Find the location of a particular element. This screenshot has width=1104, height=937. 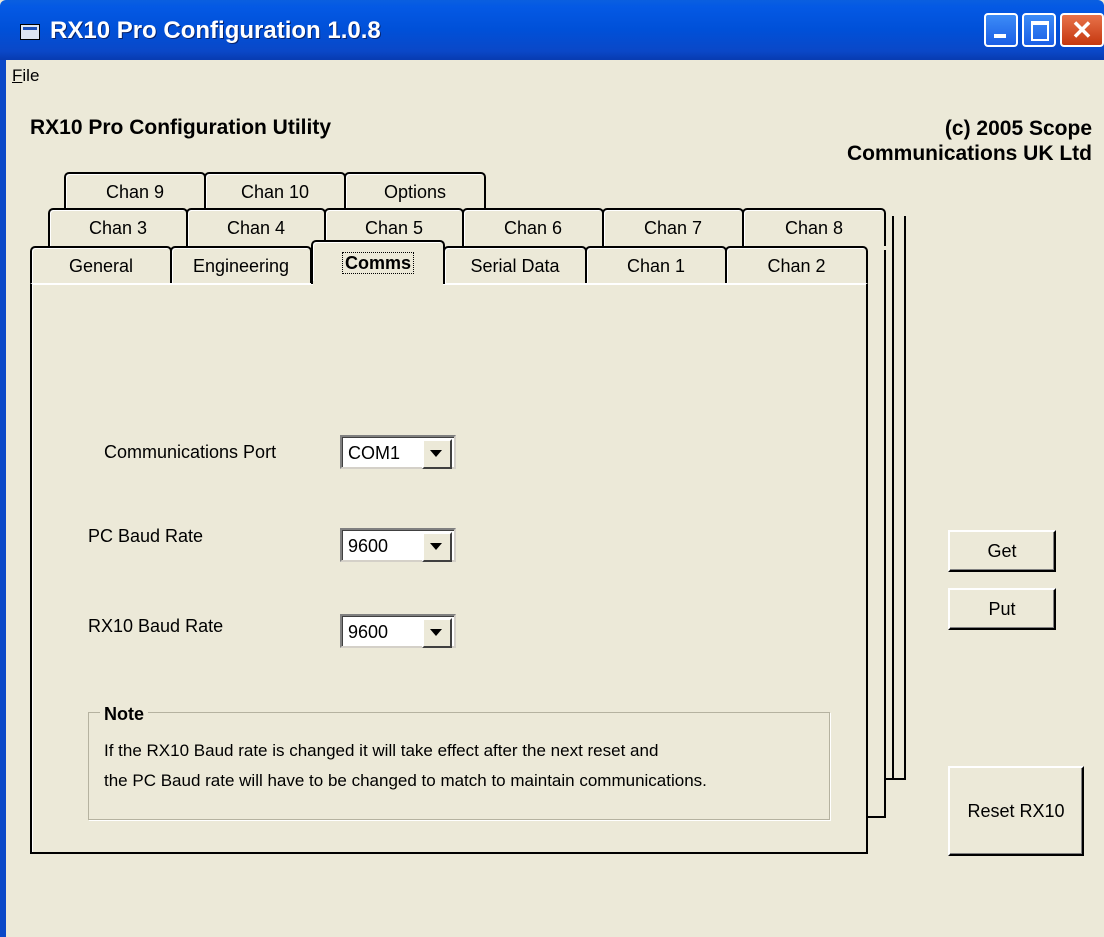

close-icon: ✕ is located at coordinates (1082, 30).